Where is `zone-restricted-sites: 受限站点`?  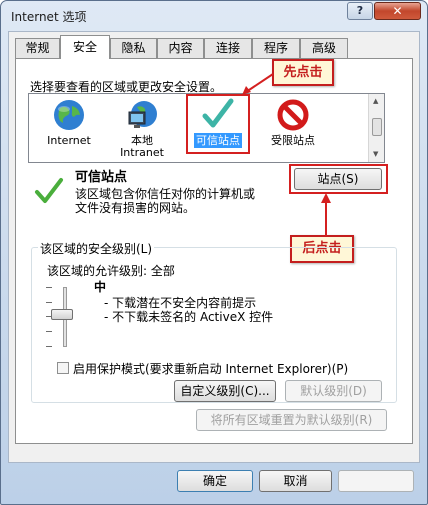
zone-restricted-sites: 受限站点 is located at coordinates (293, 122).